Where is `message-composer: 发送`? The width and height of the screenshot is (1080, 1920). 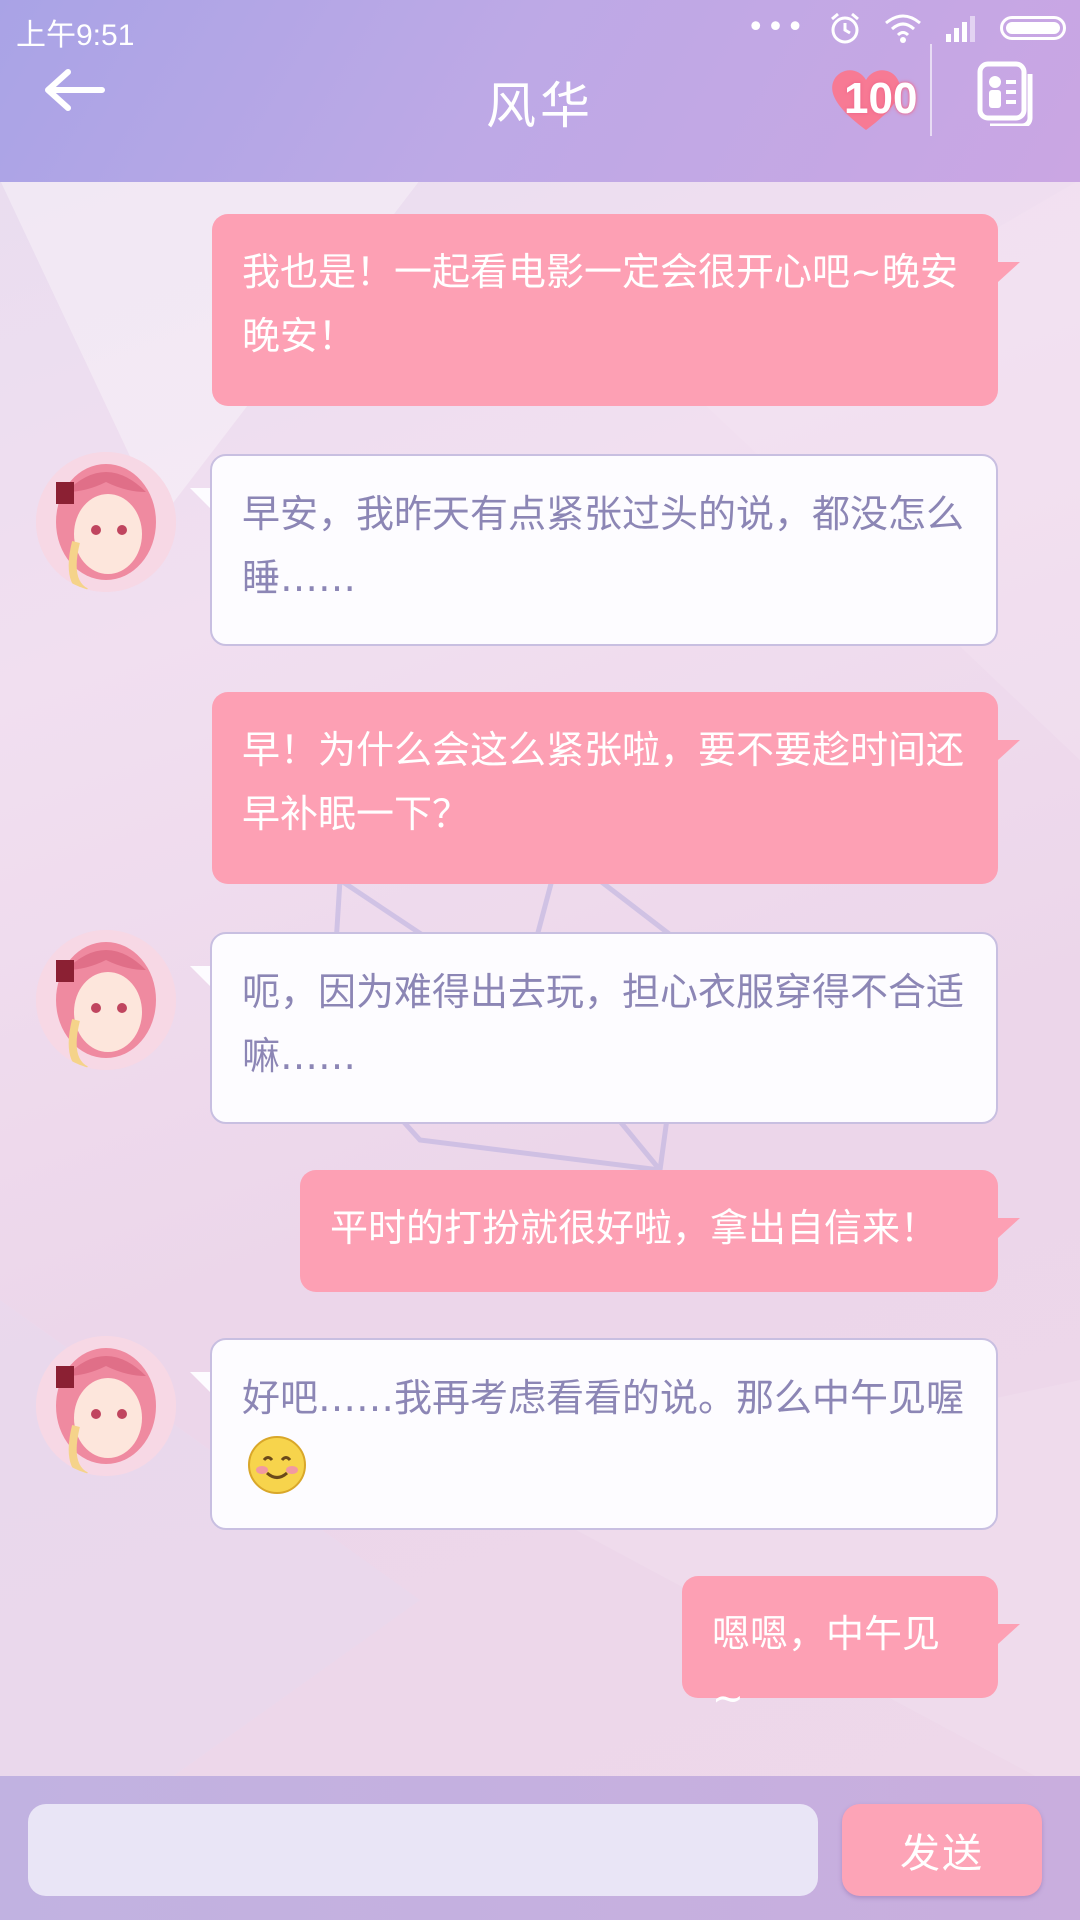
message-composer: 发送 is located at coordinates (540, 1848).